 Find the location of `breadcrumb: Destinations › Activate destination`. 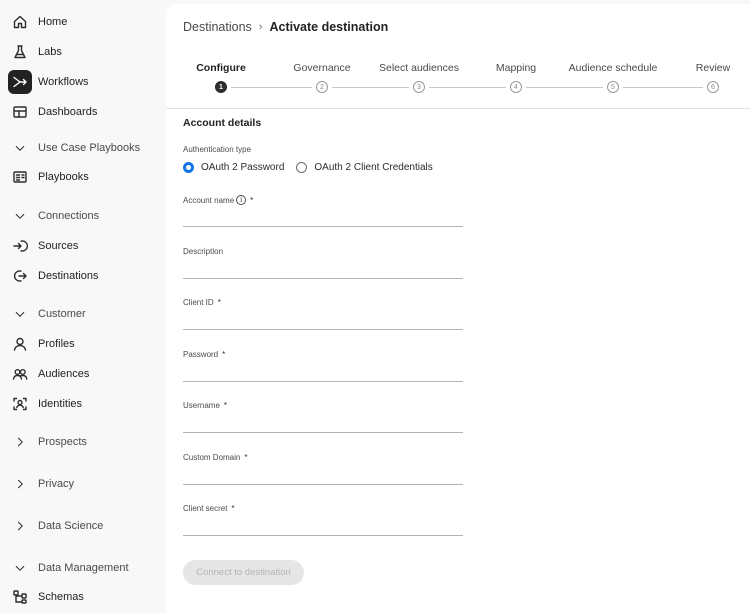

breadcrumb: Destinations › Activate destination is located at coordinates (285, 27).